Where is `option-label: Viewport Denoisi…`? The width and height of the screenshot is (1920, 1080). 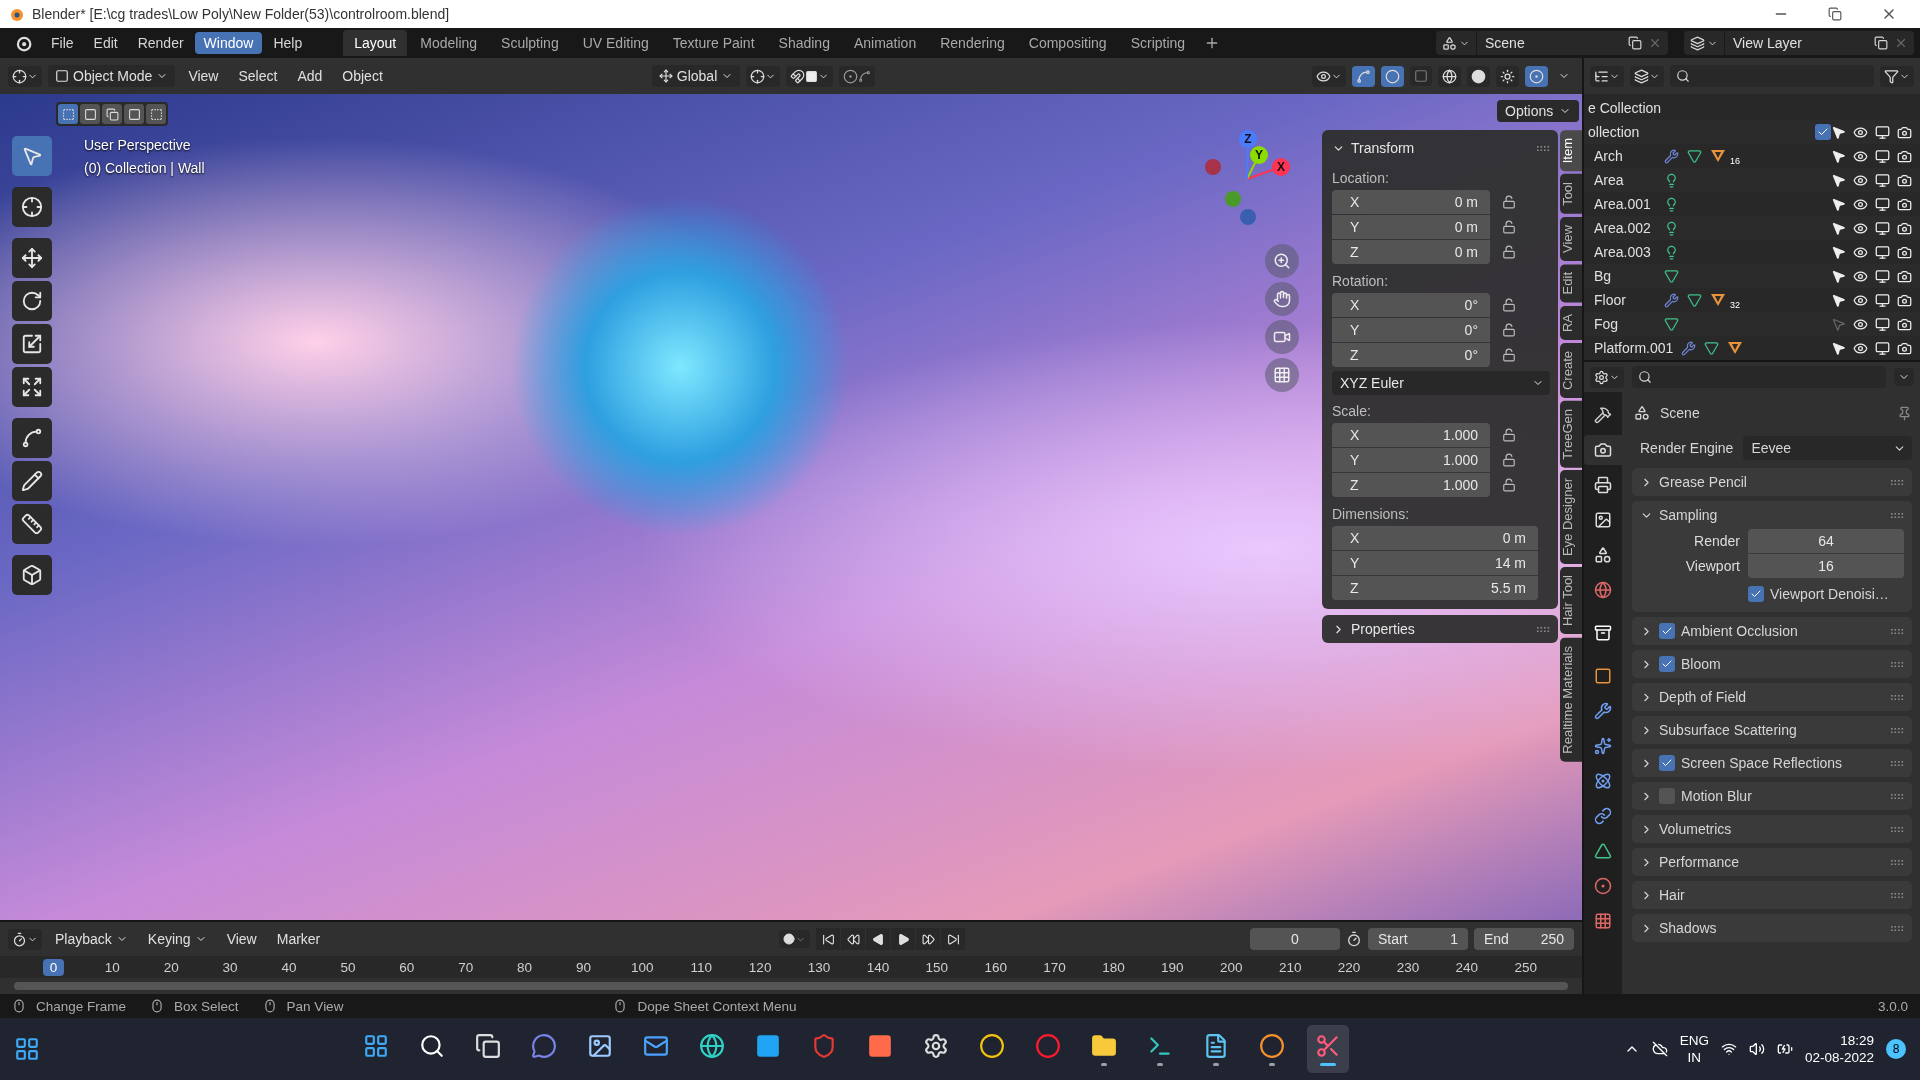 option-label: Viewport Denoisi… is located at coordinates (1829, 594).